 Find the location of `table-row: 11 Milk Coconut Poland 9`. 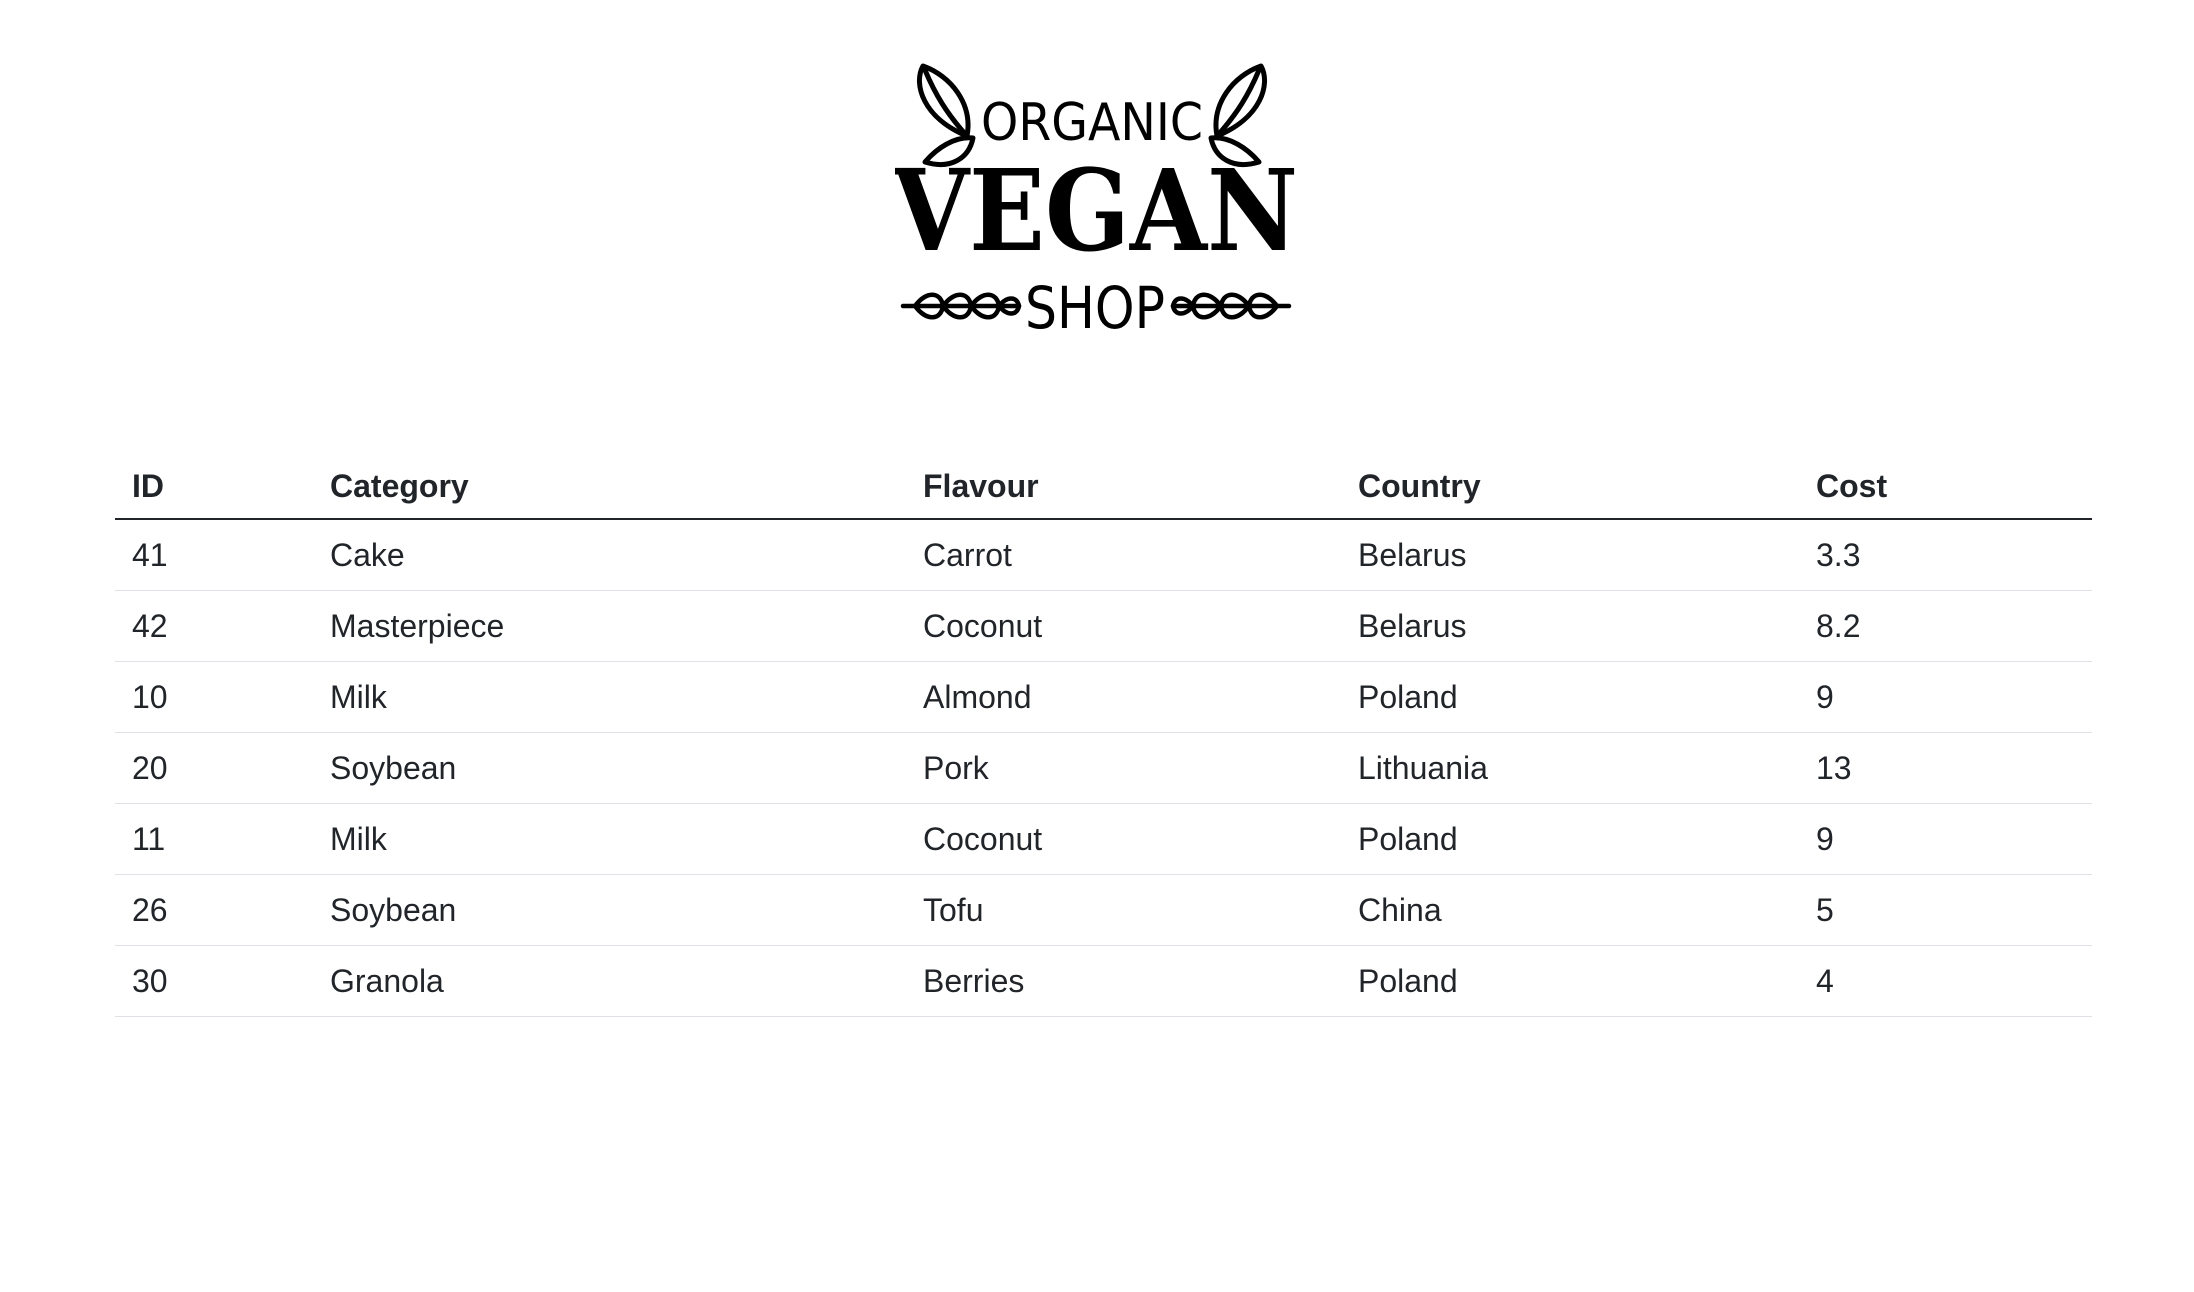

table-row: 11 Milk Coconut Poland 9 is located at coordinates (1103, 839).